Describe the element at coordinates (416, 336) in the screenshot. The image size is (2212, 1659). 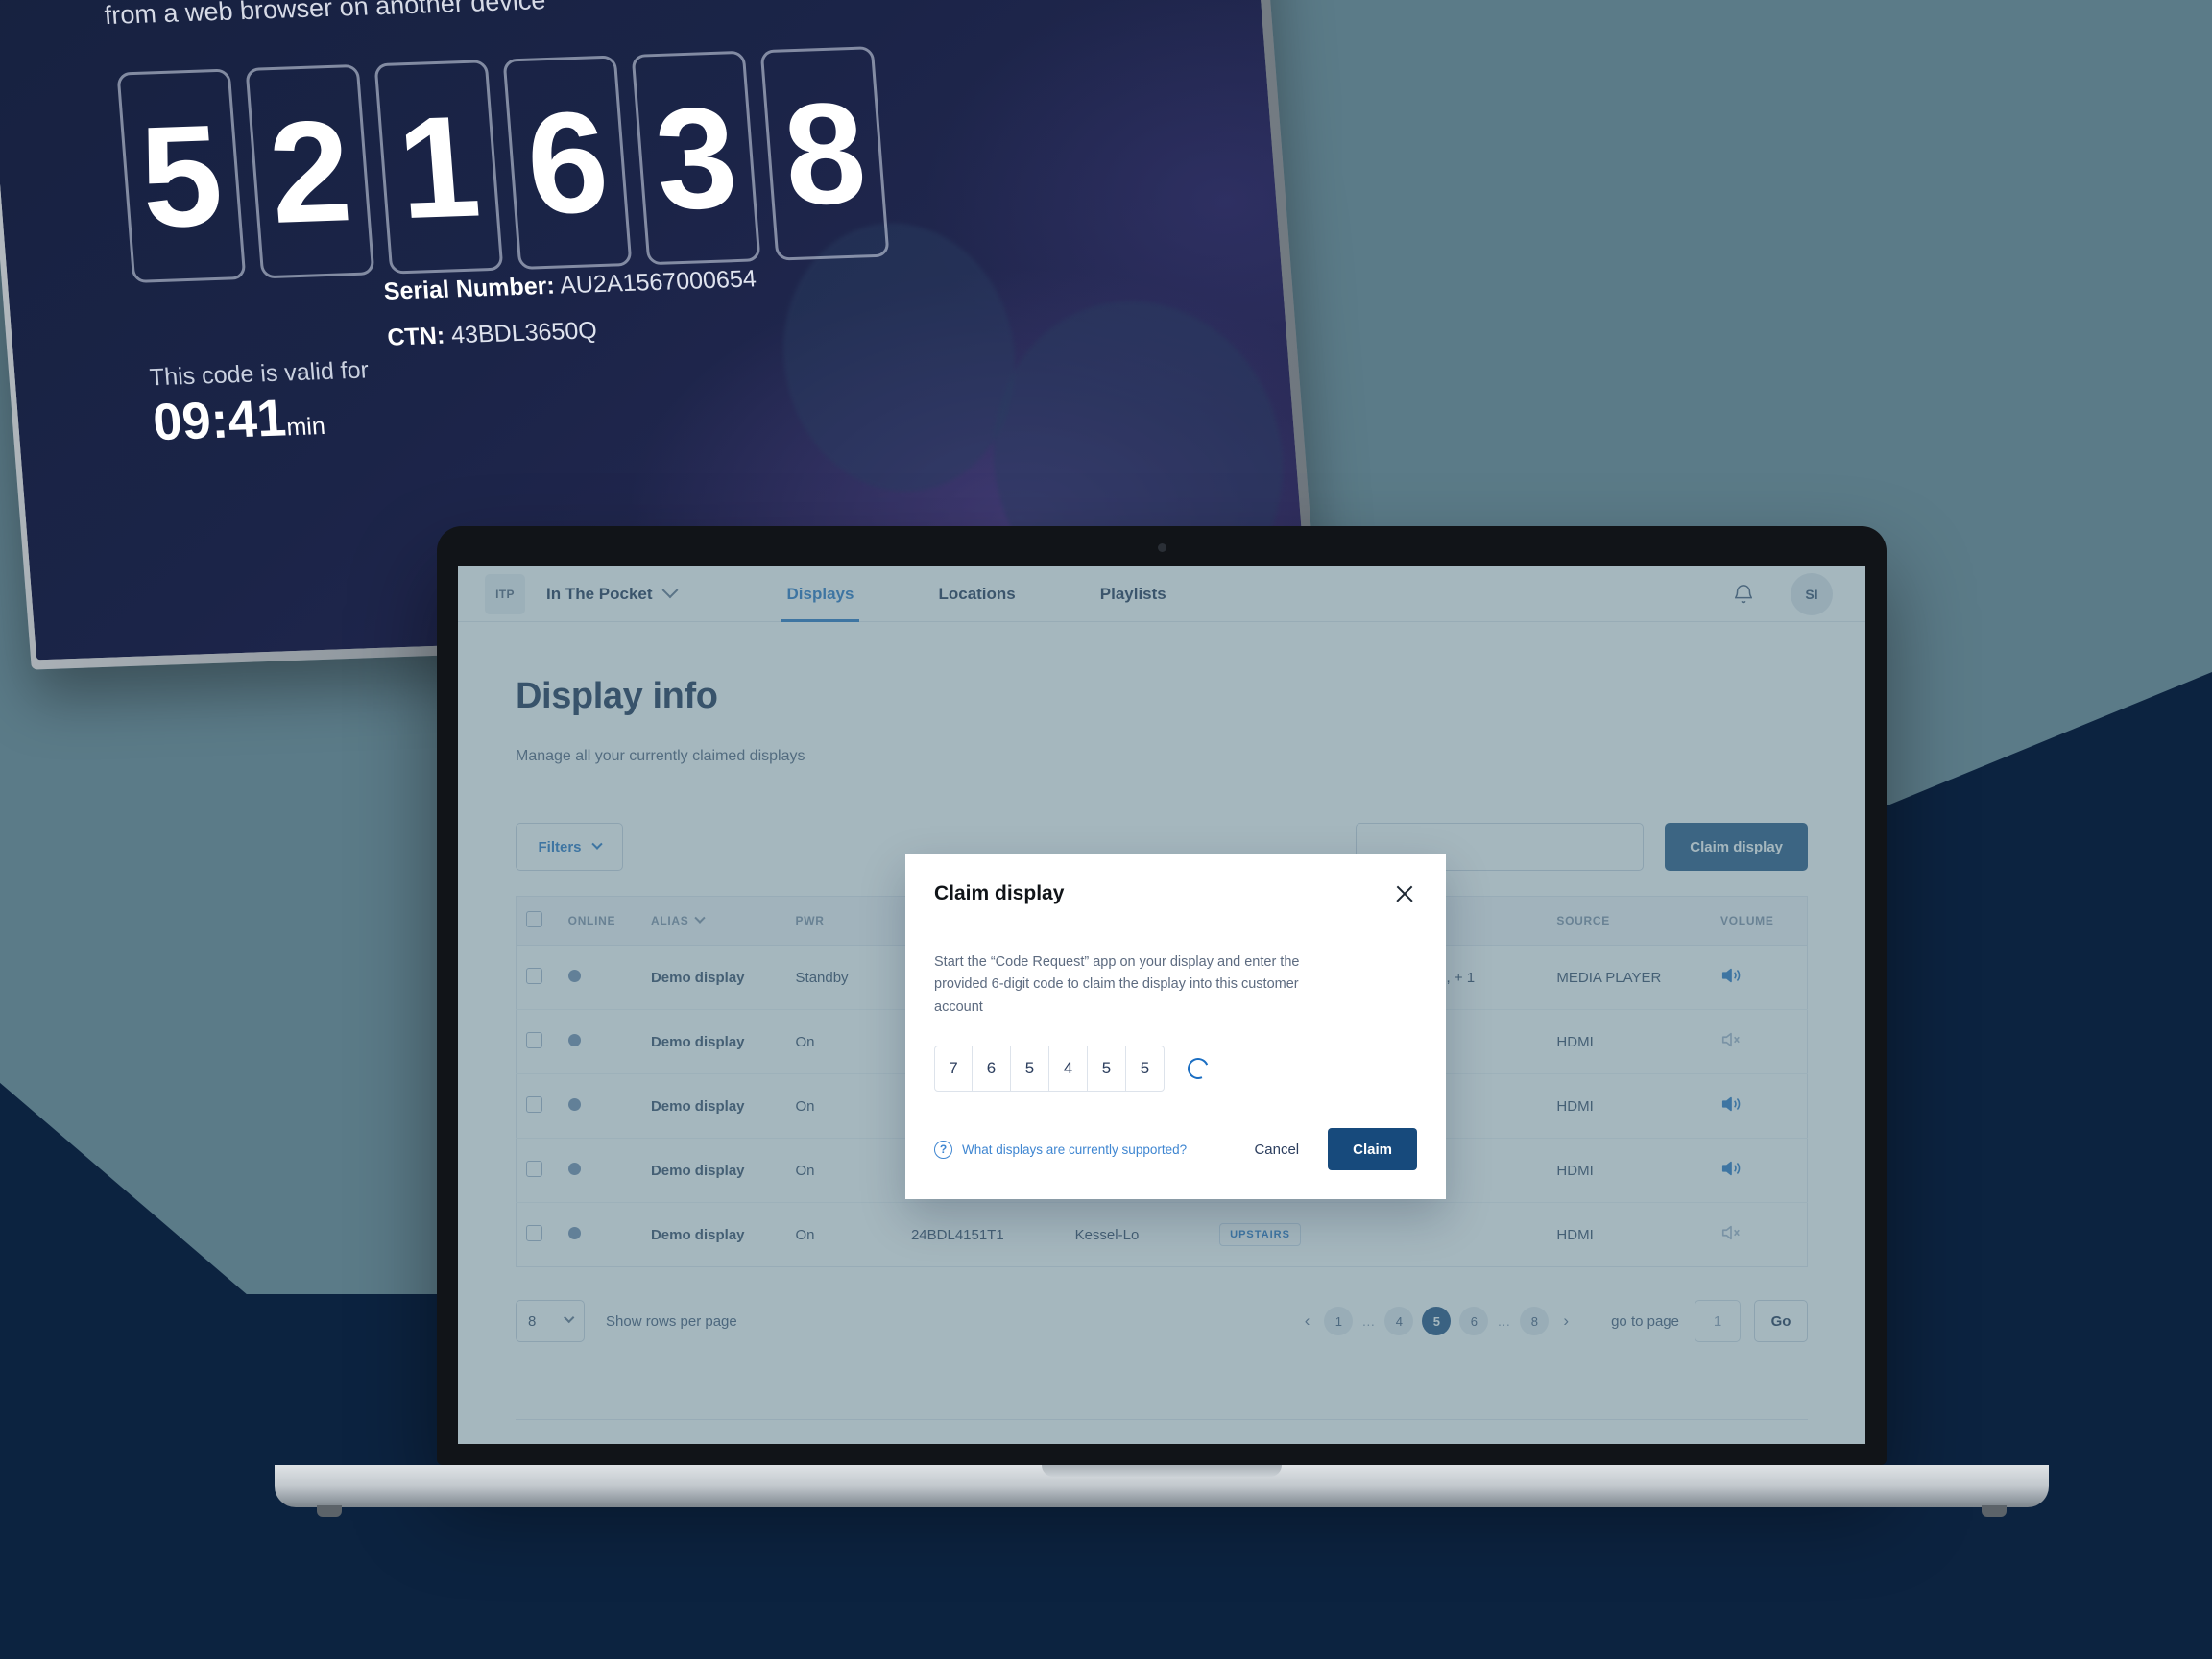
I see `tv-ctn-label: CTN:` at that location.